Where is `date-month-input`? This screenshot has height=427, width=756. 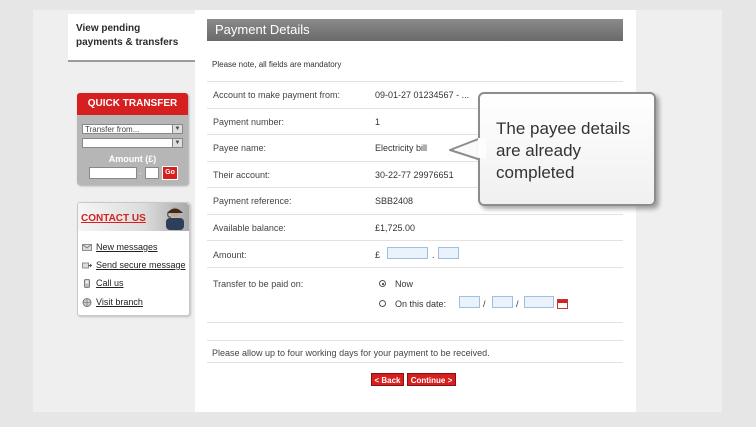
date-month-input is located at coordinates (502, 302).